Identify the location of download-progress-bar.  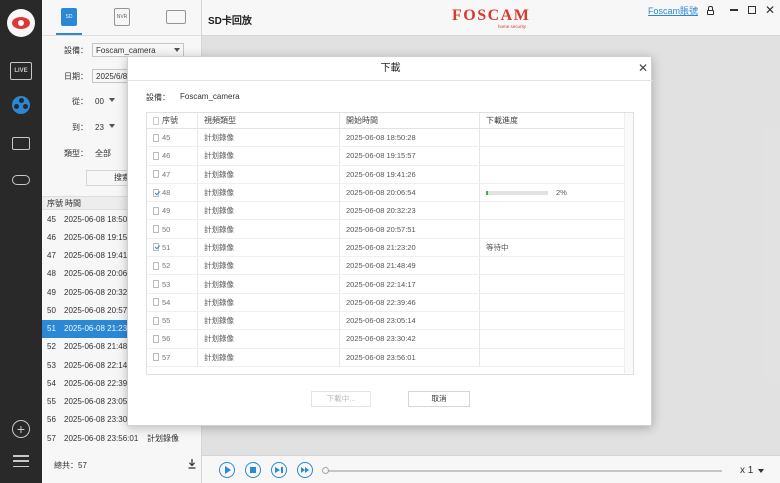
(517, 192).